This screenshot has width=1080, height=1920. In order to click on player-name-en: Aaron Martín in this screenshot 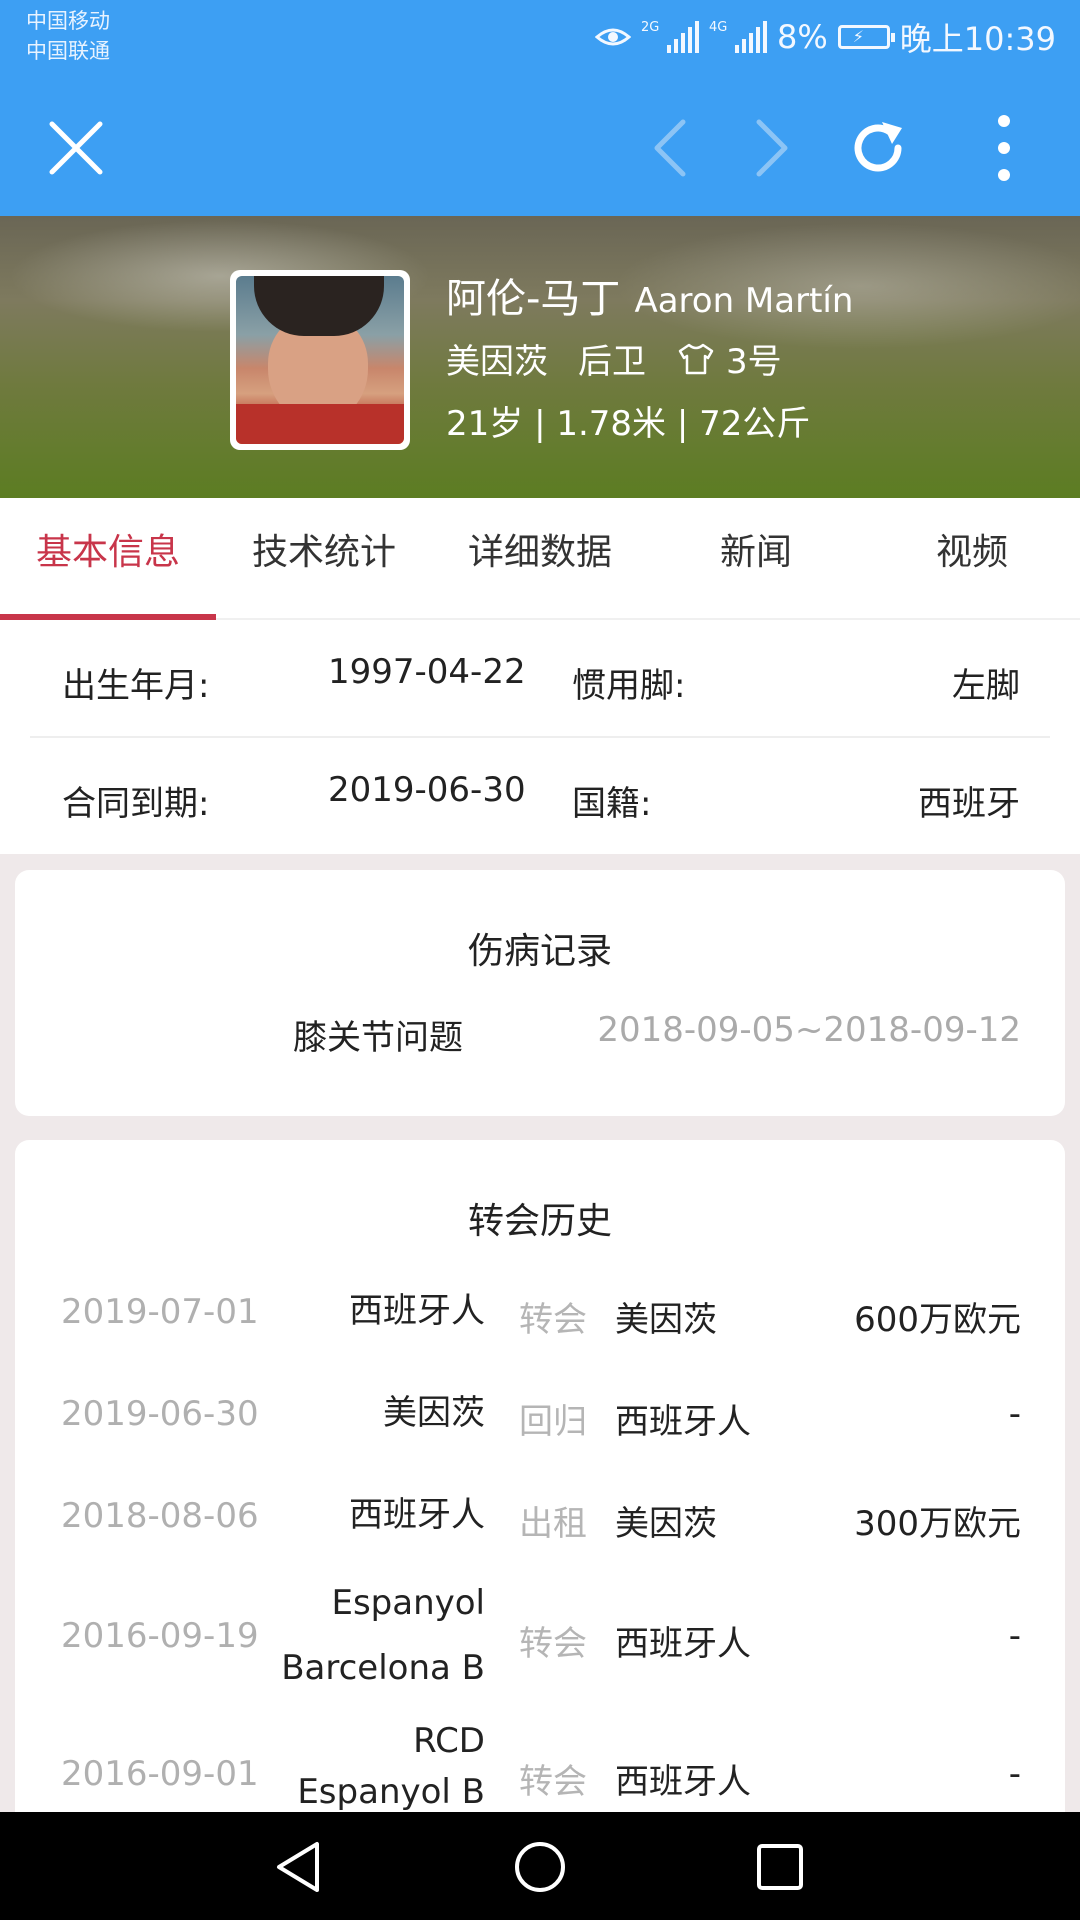, I will do `click(744, 301)`.